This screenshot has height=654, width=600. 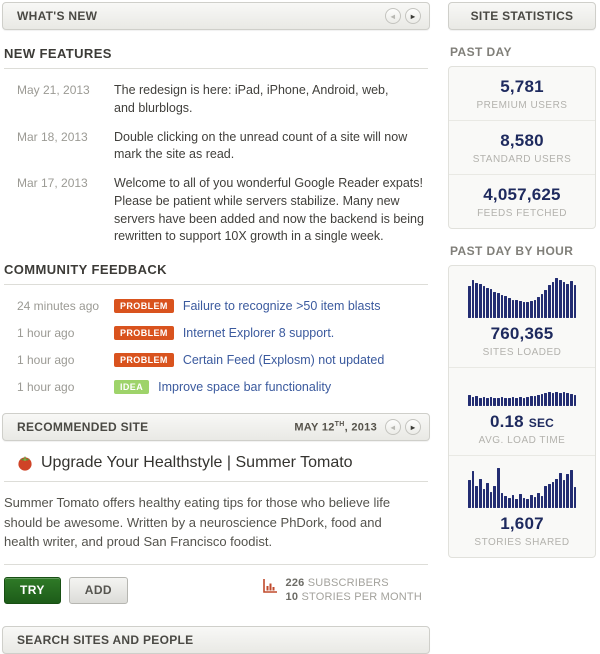 What do you see at coordinates (197, 463) in the screenshot?
I see `recommended-site-link: Upgrade Your Healthstyle | Summer Tomato` at bounding box center [197, 463].